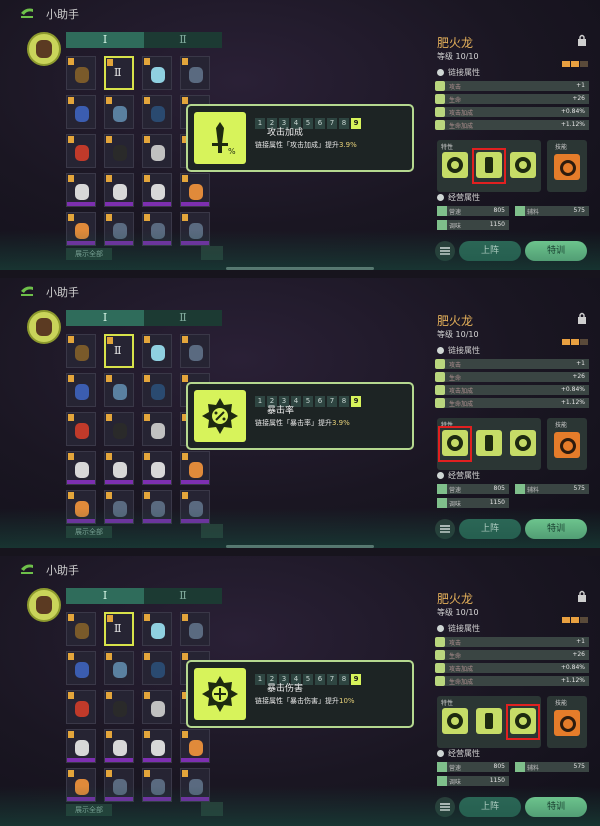 Image resolution: width=600 pixels, height=826 pixels. I want to click on tab-1: Ⅰ, so click(105, 596).